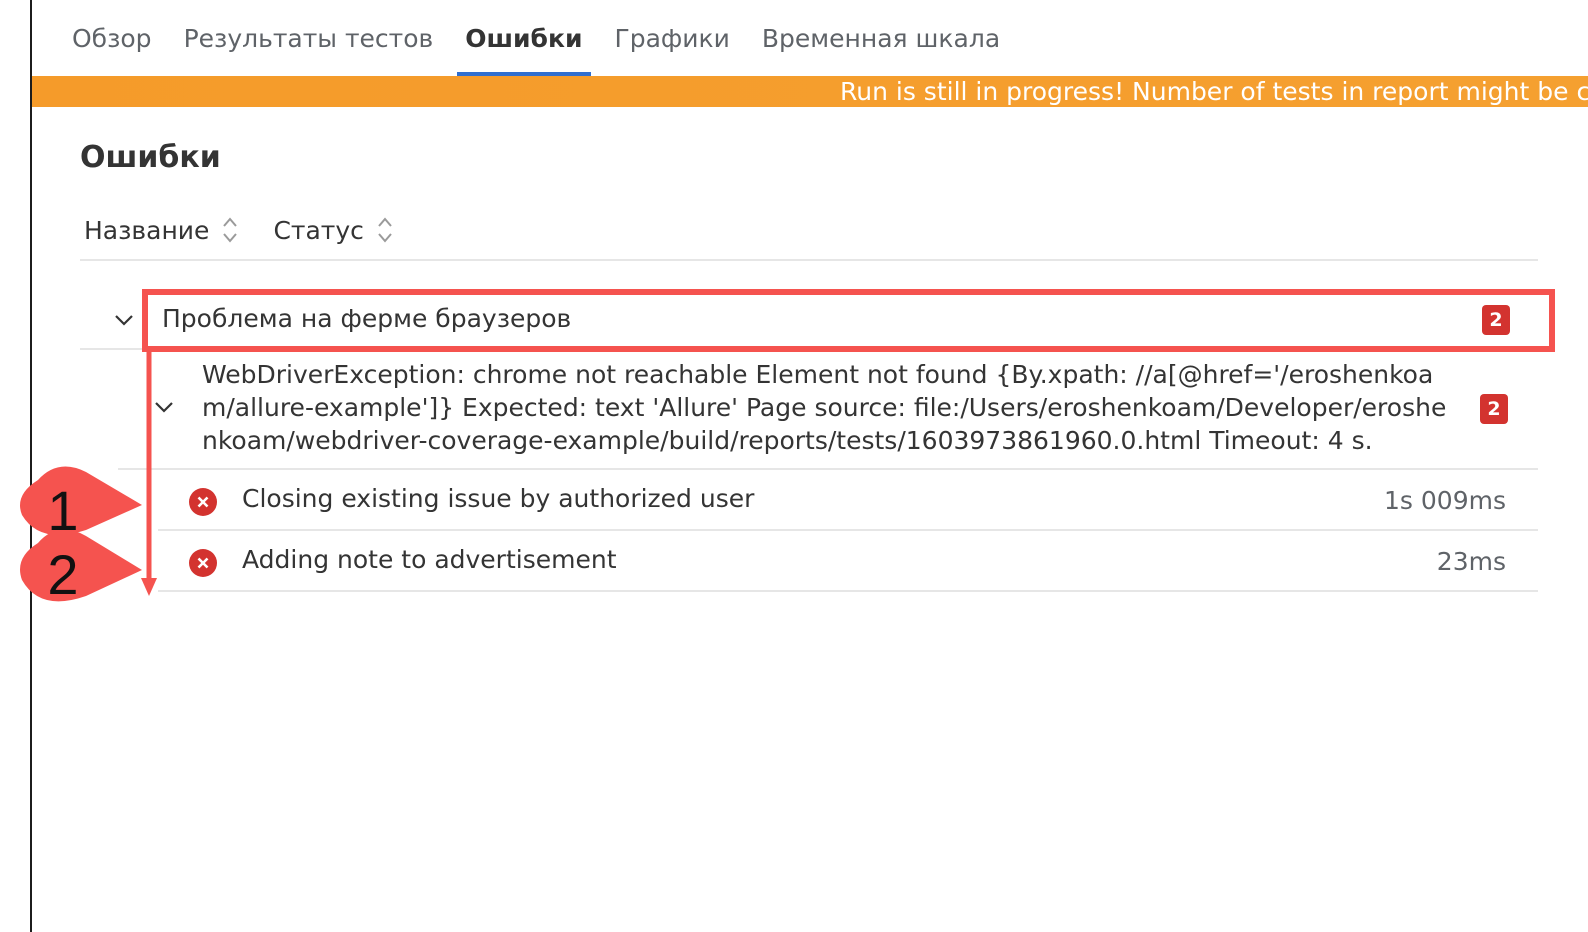 The image size is (1588, 932). What do you see at coordinates (318, 230) in the screenshot?
I see `sort-status-label: Статус` at bounding box center [318, 230].